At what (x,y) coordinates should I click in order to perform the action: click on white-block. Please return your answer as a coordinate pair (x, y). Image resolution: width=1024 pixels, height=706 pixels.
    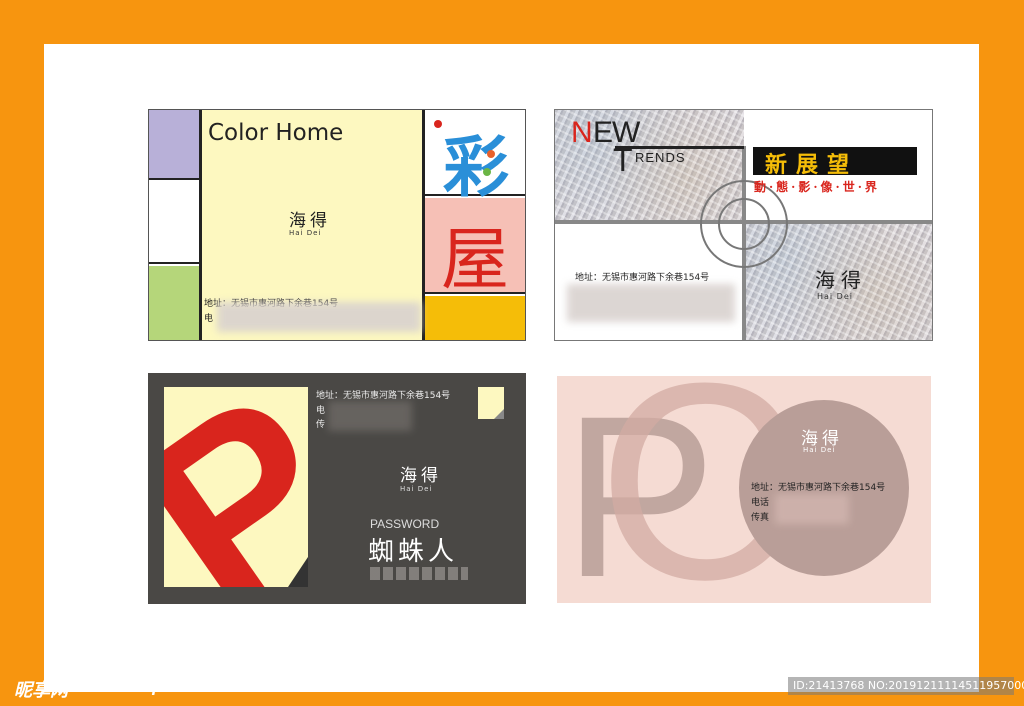
    Looking at the image, I should click on (174, 222).